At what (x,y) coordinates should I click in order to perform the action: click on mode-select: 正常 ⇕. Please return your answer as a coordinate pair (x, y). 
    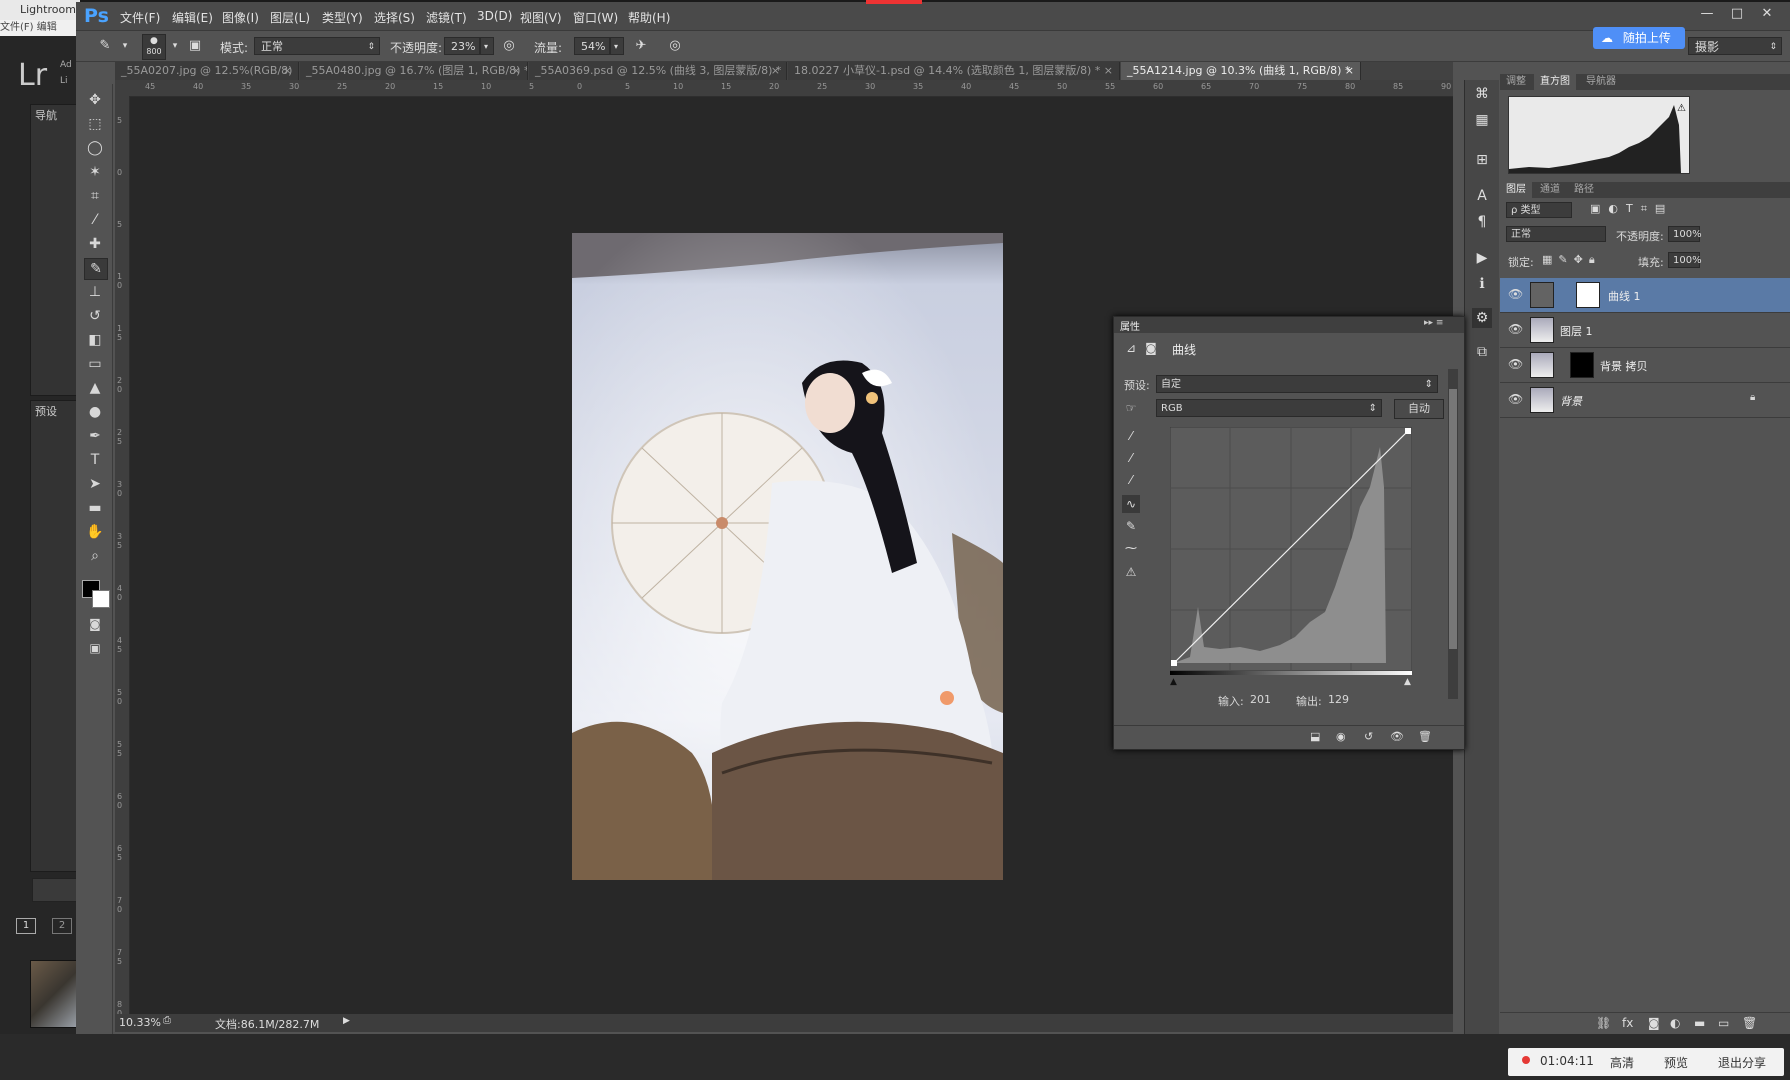
    Looking at the image, I should click on (317, 46).